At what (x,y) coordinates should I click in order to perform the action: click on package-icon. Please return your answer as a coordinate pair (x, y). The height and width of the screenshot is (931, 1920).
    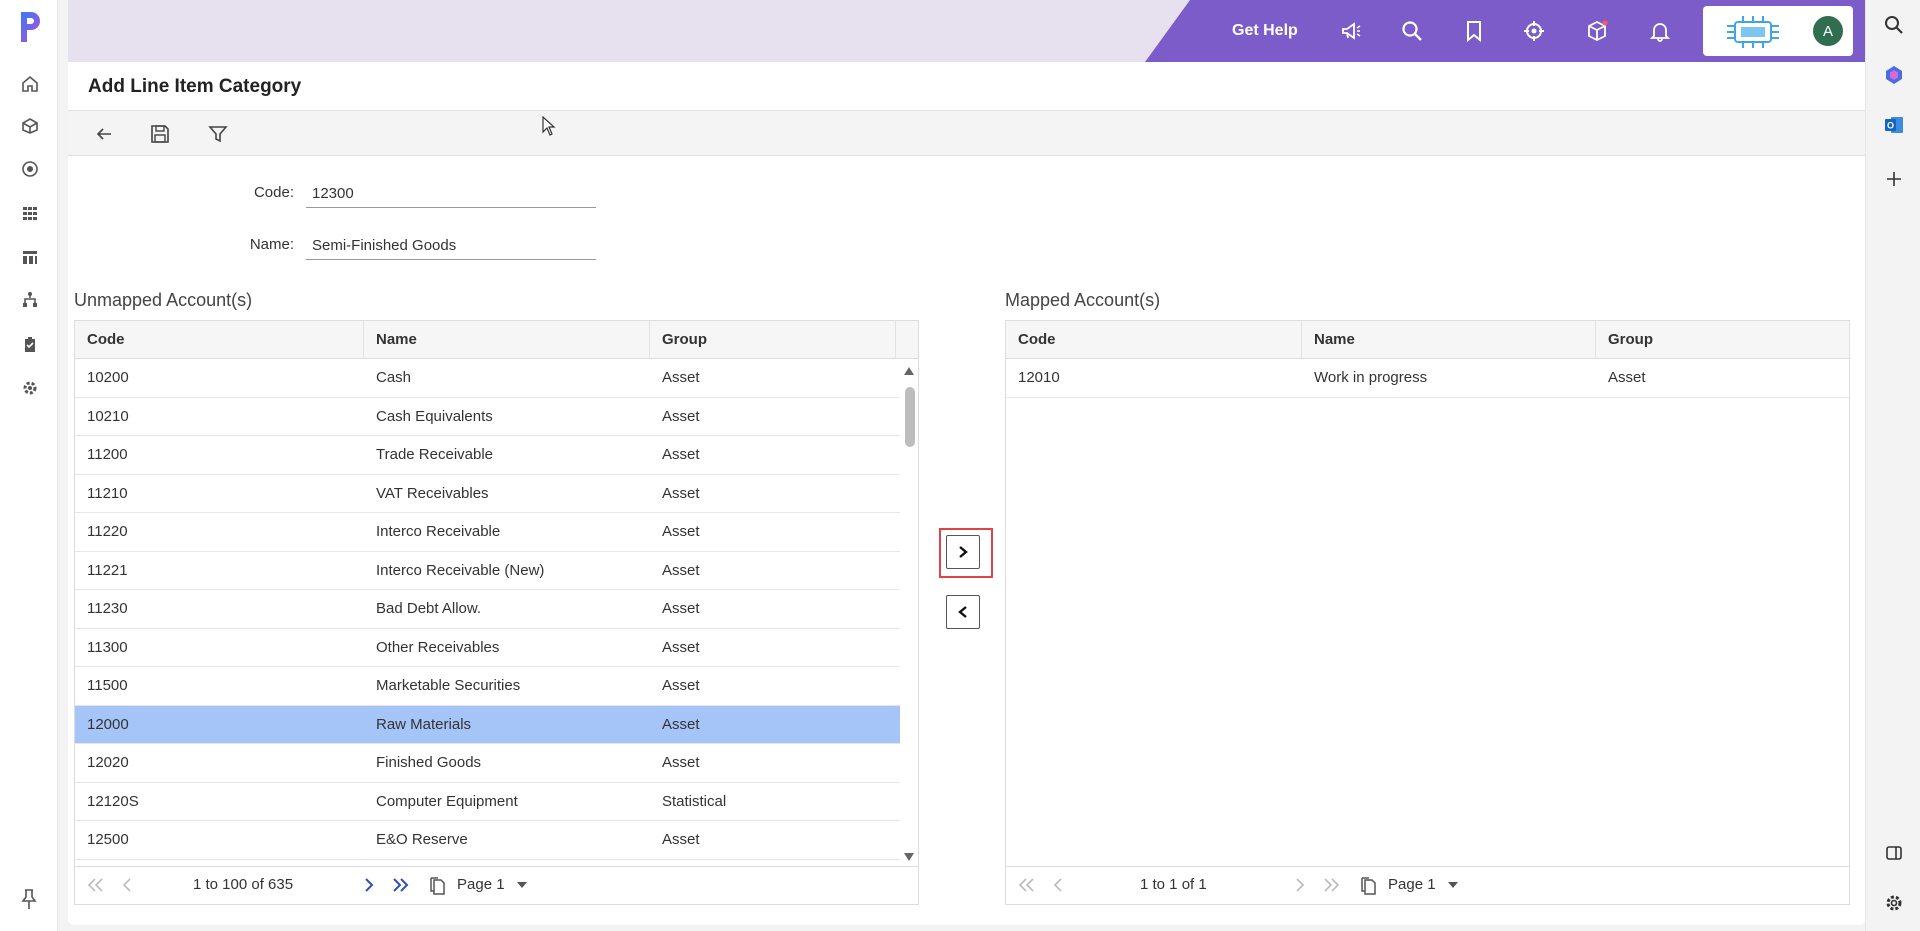
    Looking at the image, I should click on (1597, 31).